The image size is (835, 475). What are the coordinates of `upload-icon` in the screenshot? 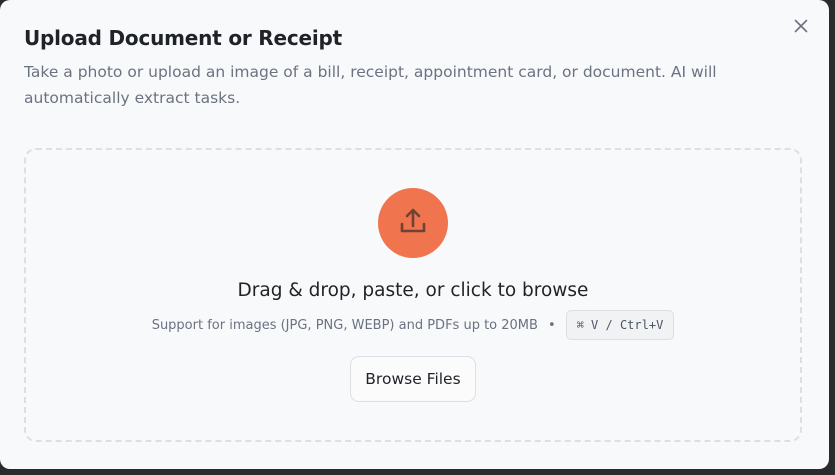 It's located at (413, 223).